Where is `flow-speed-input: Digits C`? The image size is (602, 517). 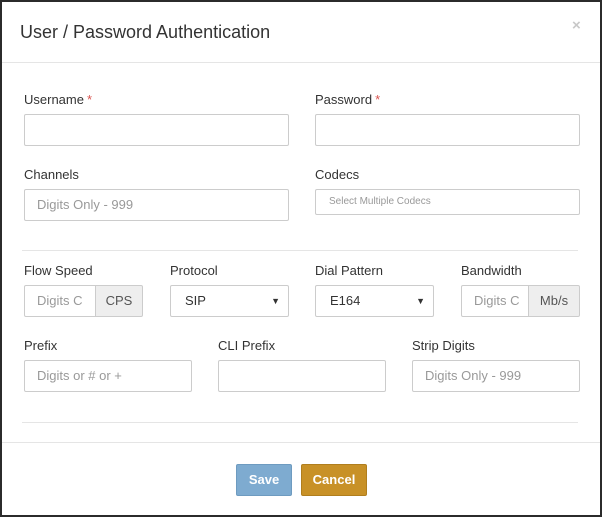 flow-speed-input: Digits C is located at coordinates (60, 301).